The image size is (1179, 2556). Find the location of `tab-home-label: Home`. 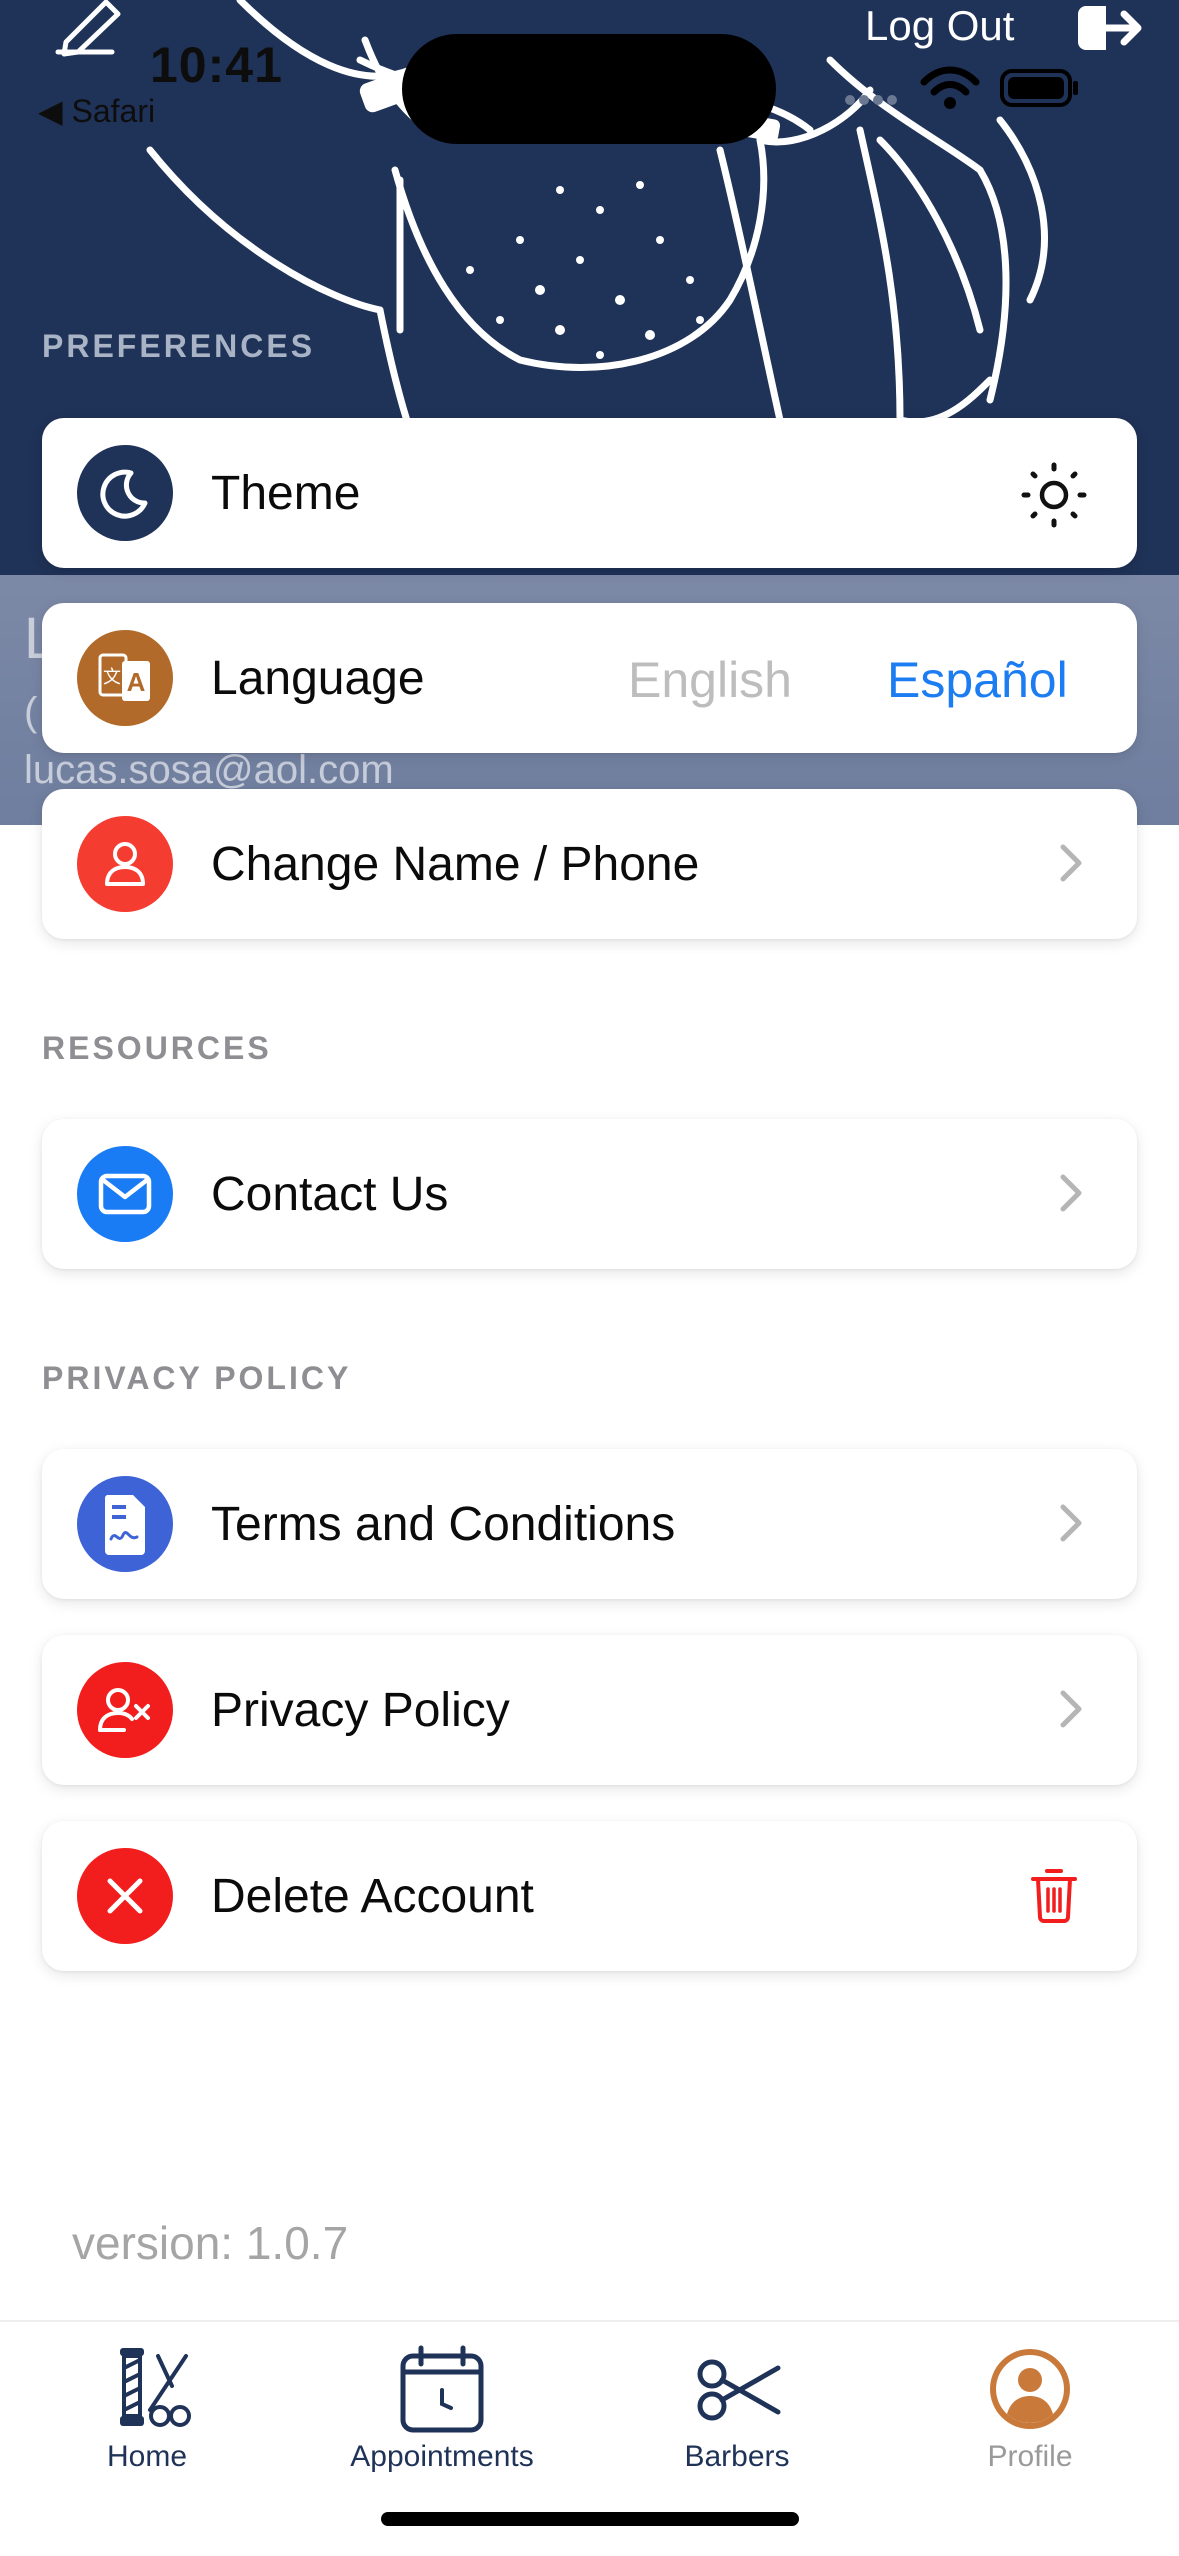

tab-home-label: Home is located at coordinates (147, 2456).